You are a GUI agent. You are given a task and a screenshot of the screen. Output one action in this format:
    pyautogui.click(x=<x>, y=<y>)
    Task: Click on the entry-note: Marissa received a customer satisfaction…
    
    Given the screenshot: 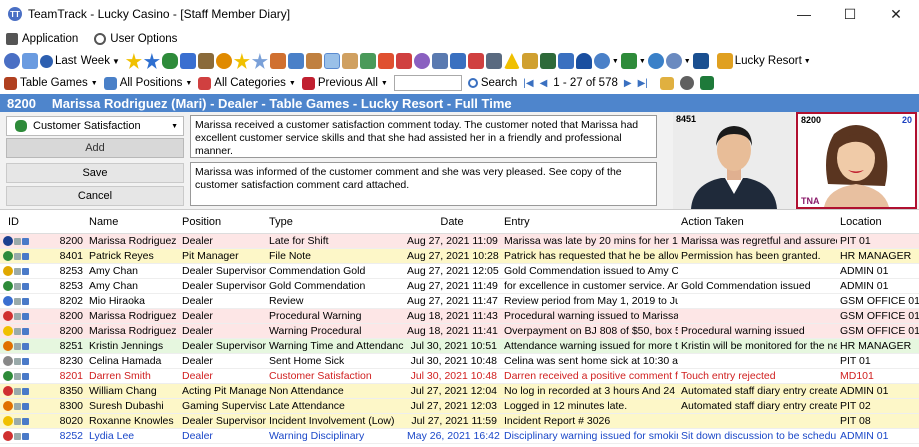 What is the action you would take?
    pyautogui.click(x=423, y=136)
    